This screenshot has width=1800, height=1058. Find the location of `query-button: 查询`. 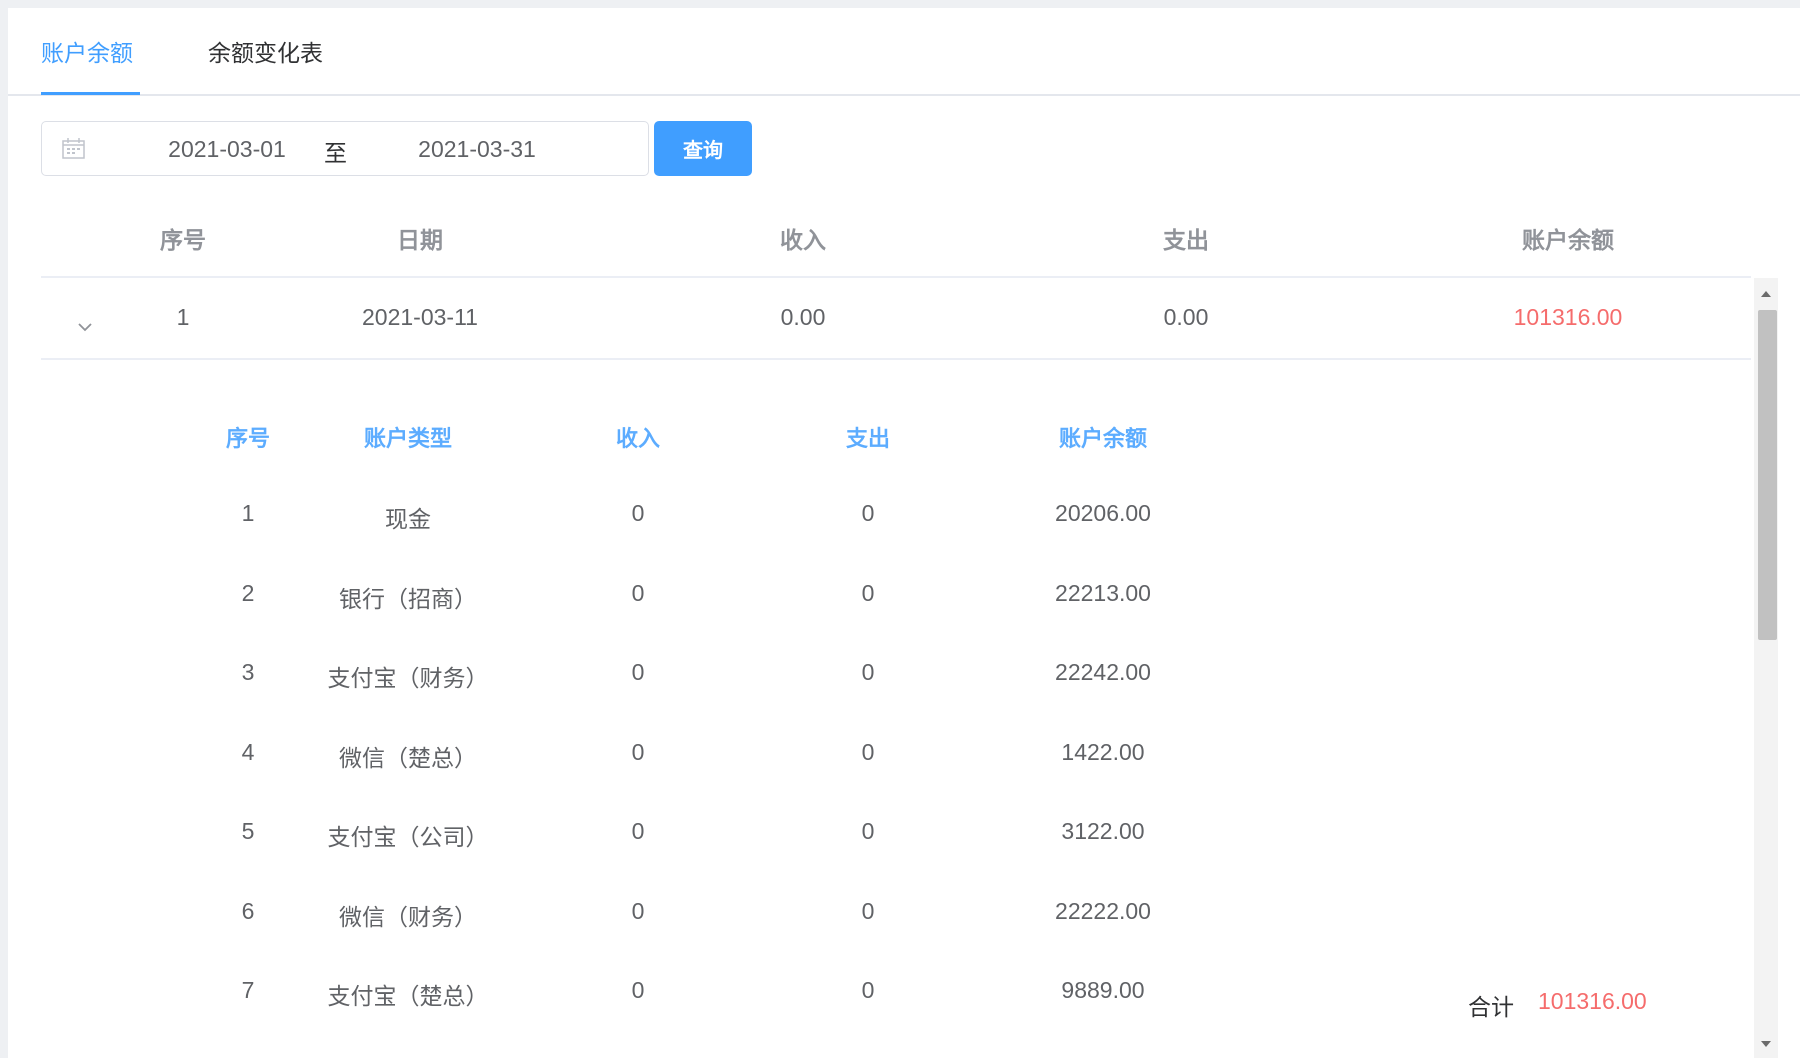

query-button: 查询 is located at coordinates (703, 148).